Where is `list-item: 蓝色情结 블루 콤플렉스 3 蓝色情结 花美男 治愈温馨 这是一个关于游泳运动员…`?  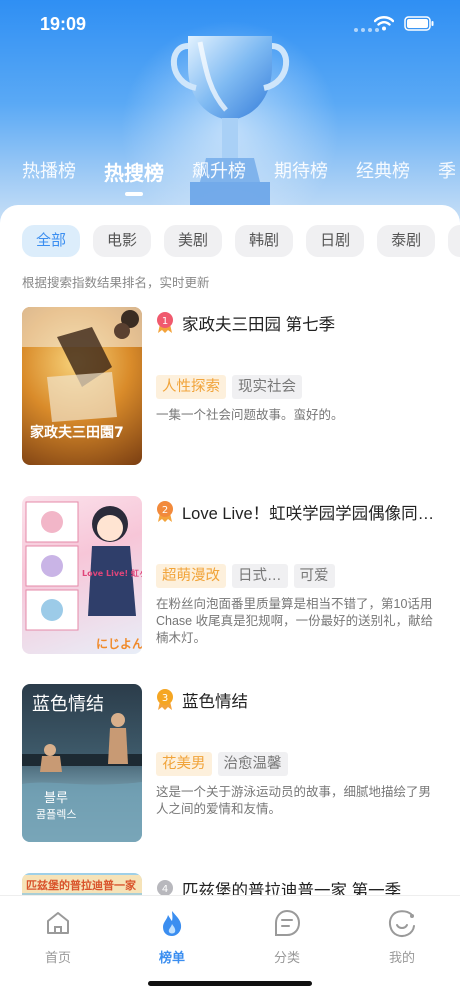 list-item: 蓝色情结 블루 콤플렉스 3 蓝色情结 花美男 治愈温馨 这是一个关于游泳运动员… is located at coordinates (232, 764).